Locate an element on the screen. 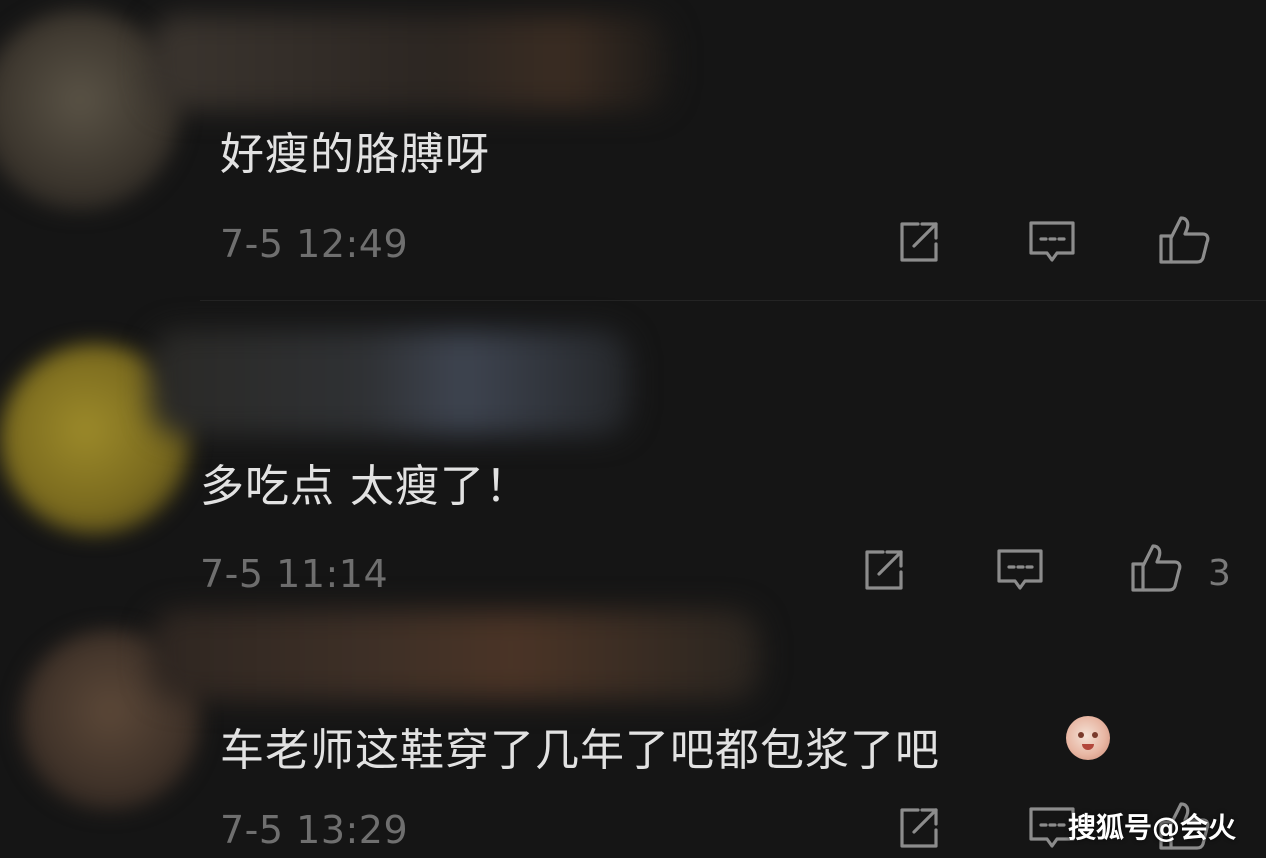 Image resolution: width=1266 pixels, height=858 pixels. like-count: 3 is located at coordinates (1219, 573).